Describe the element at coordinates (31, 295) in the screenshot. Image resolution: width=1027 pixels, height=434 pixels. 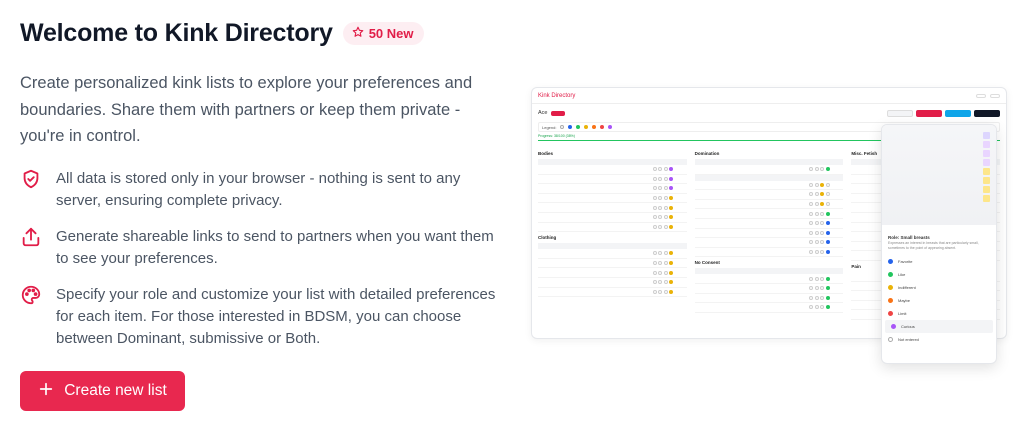
I see `palette-icon` at that location.